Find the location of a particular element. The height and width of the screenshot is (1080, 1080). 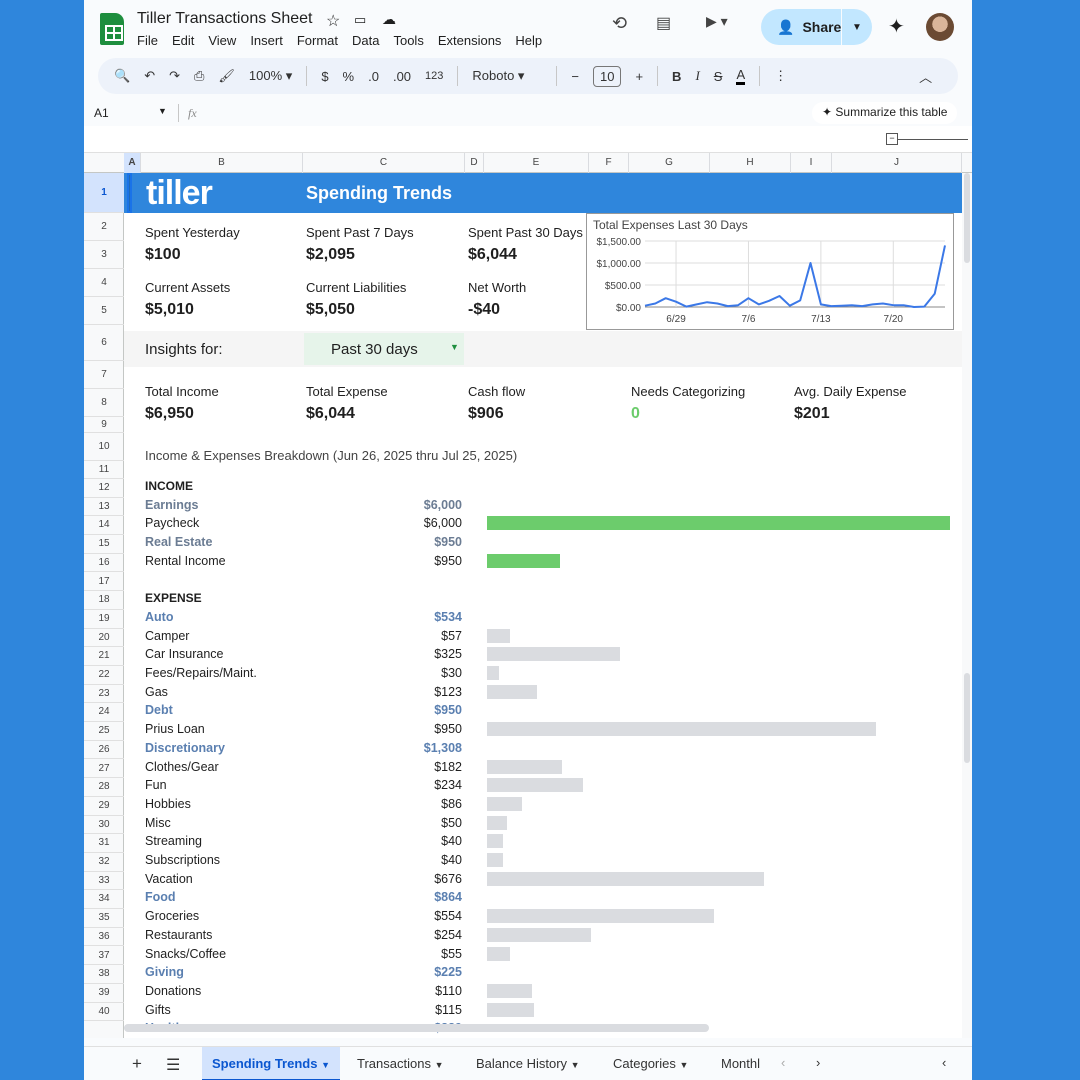

row-header: 26 is located at coordinates (104, 750).